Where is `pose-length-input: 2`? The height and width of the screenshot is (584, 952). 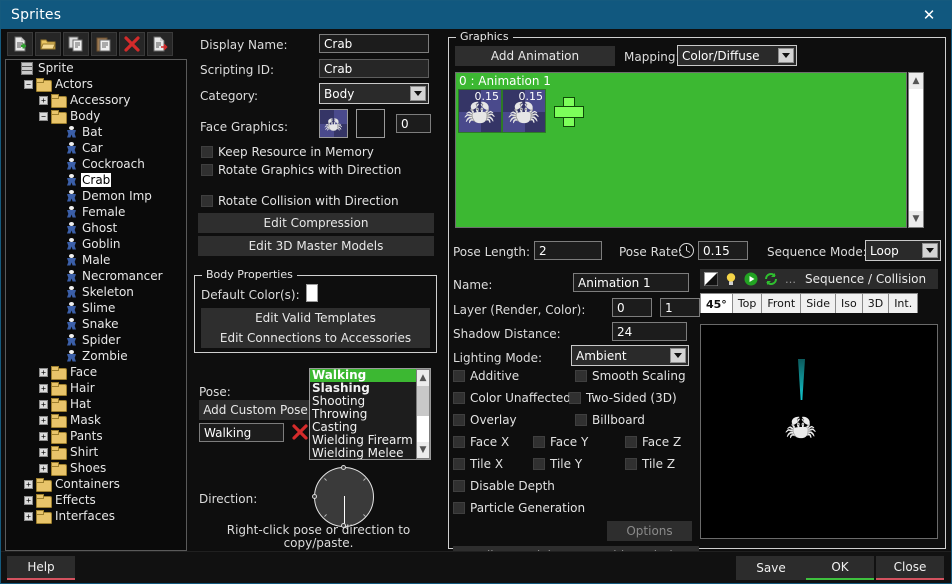
pose-length-input: 2 is located at coordinates (568, 250).